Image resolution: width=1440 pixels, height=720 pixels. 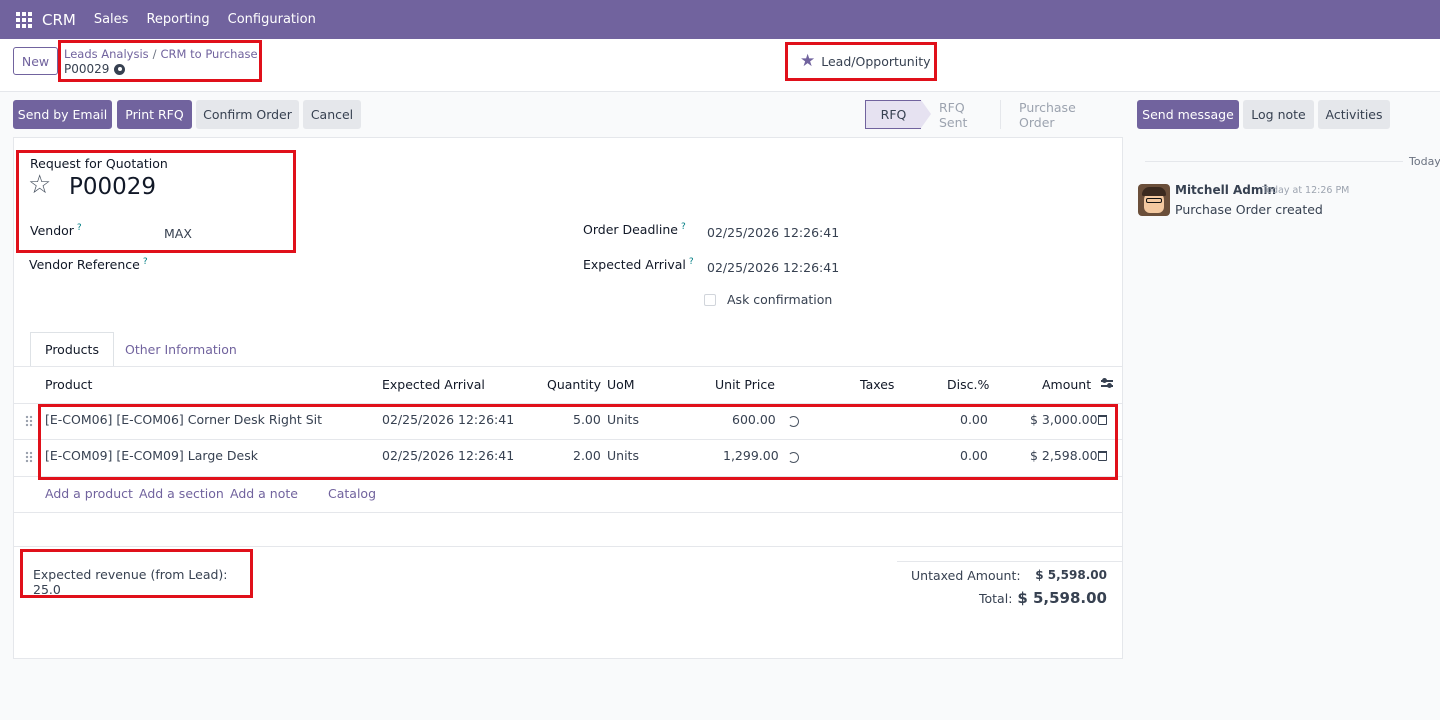 I want to click on table-row-product: [E-COM09] [E-COM09] Large Desk, so click(x=151, y=455).